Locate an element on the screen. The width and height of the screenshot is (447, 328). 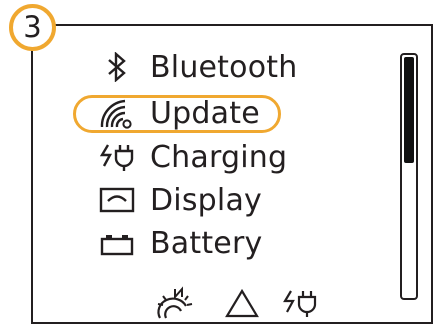
sleep-mode-icon is located at coordinates (175, 303).